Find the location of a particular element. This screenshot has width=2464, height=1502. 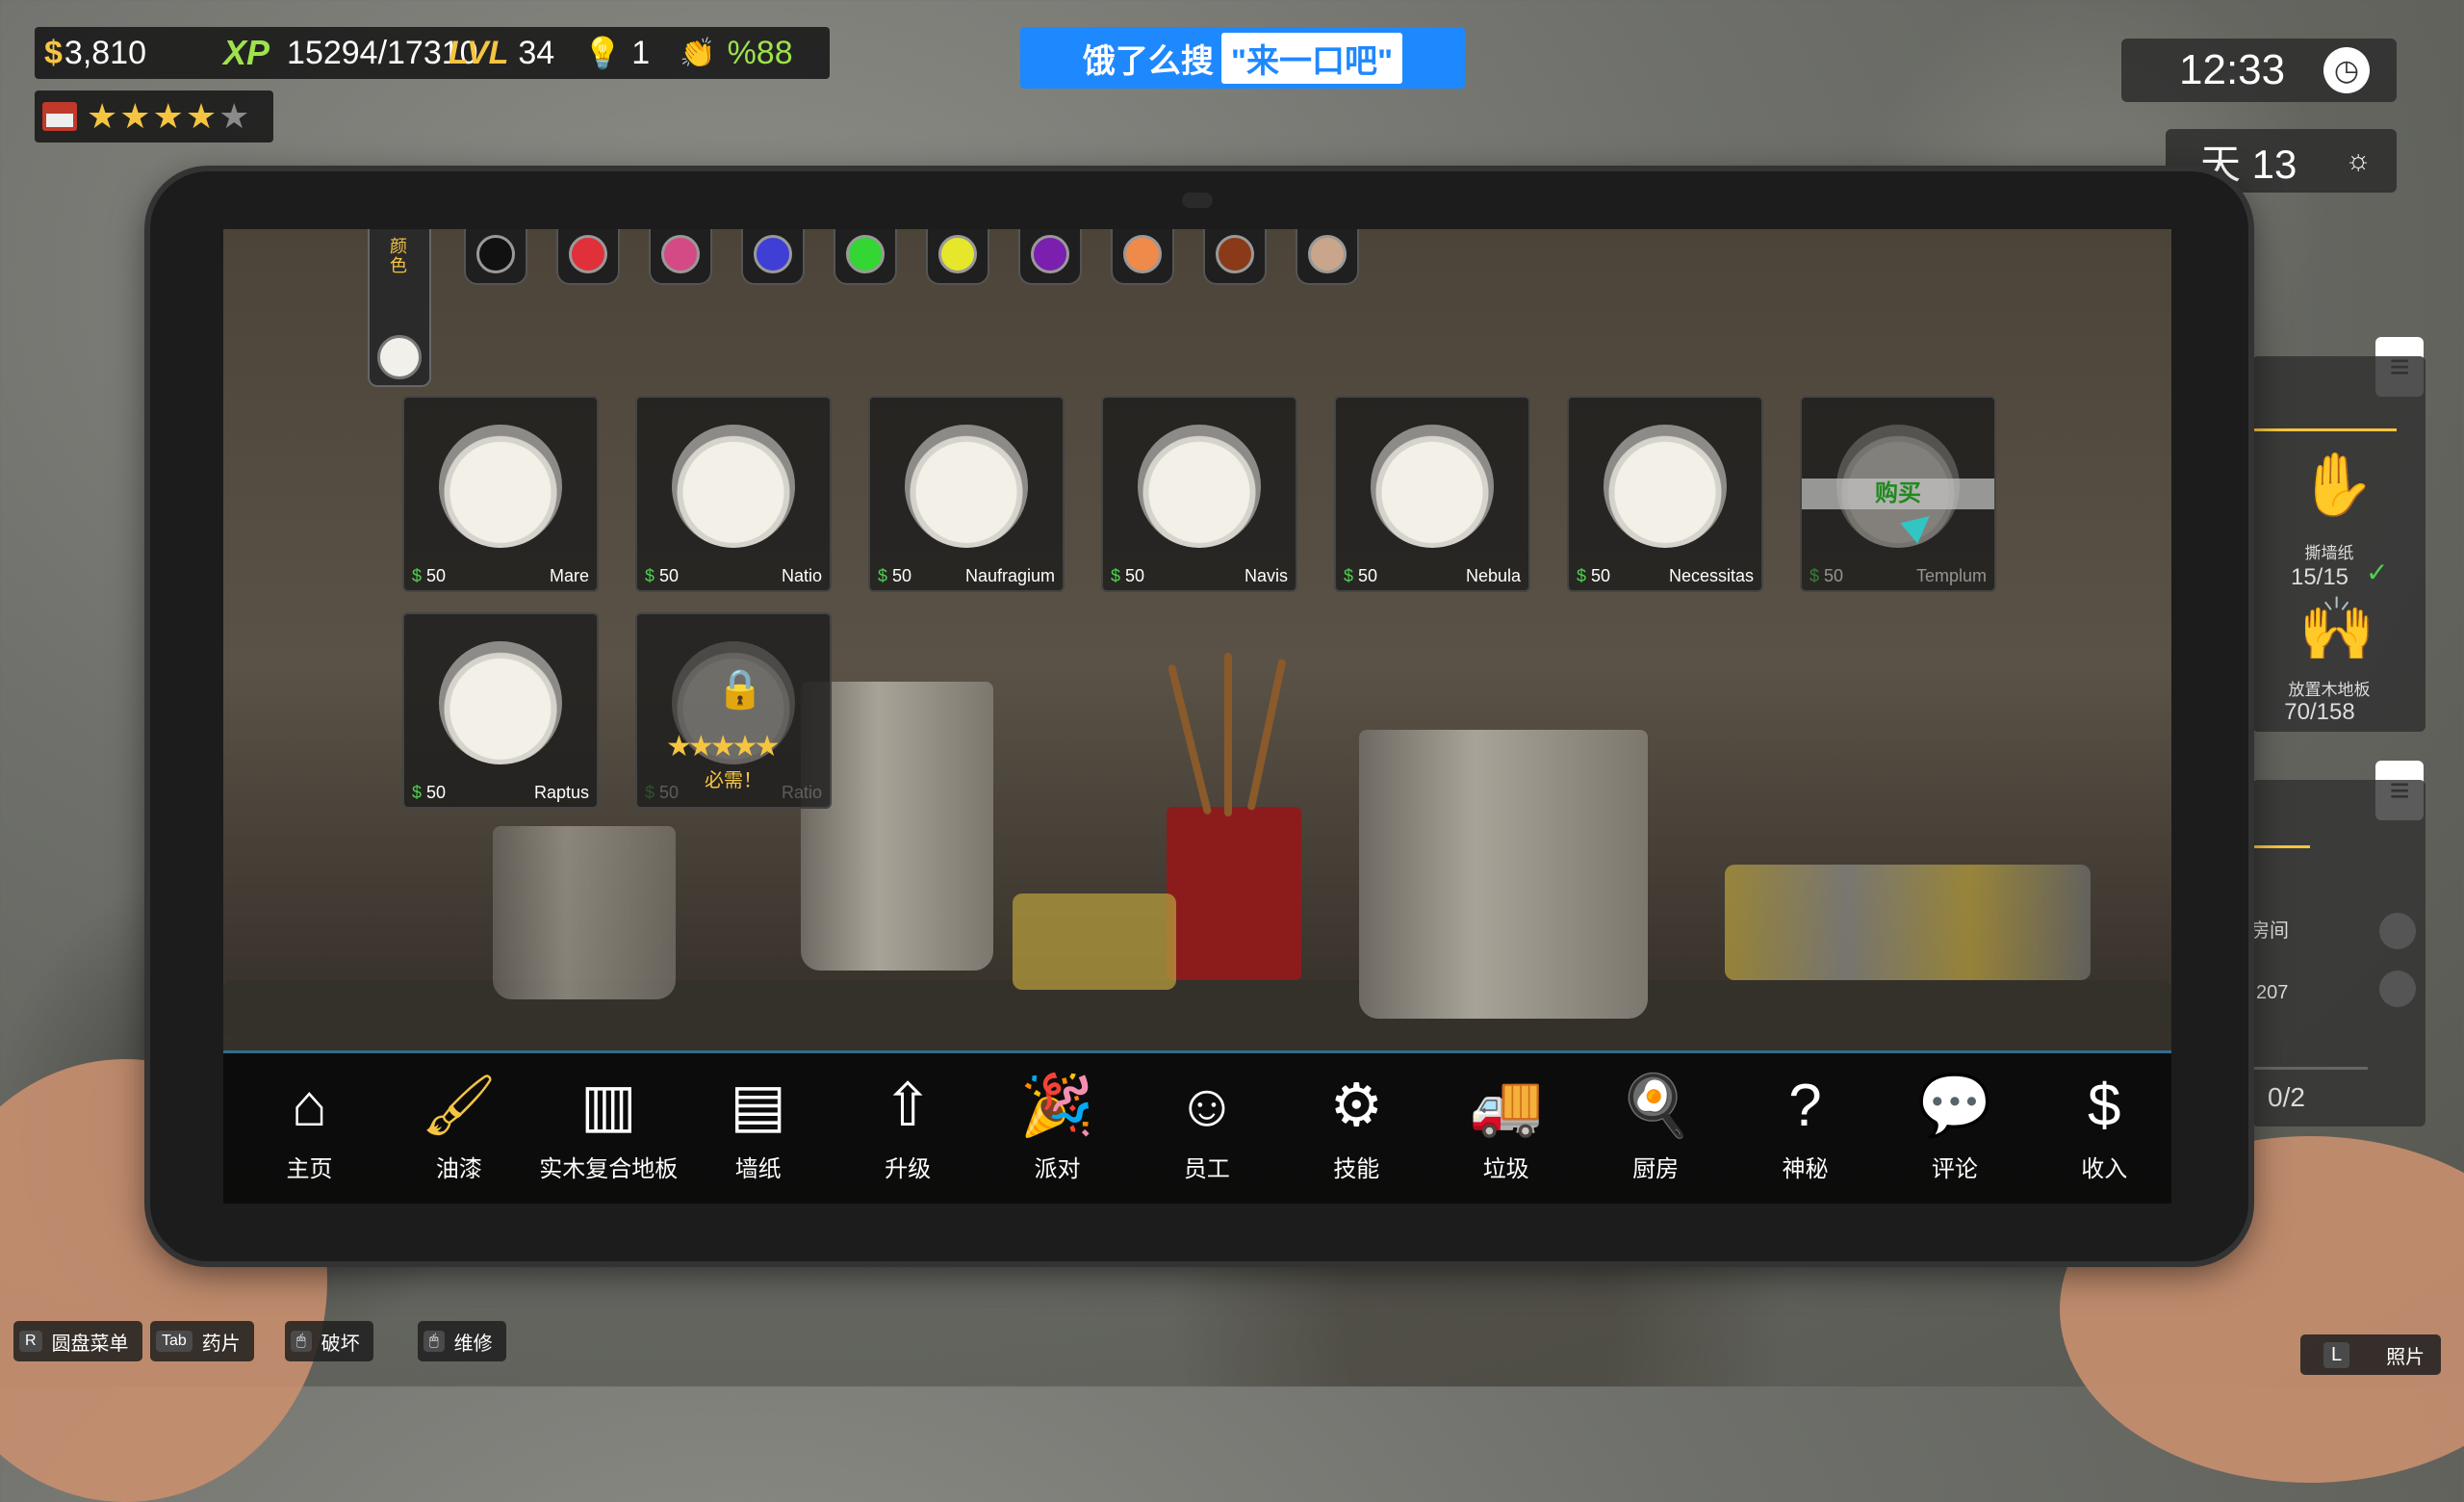

background-red-pot is located at coordinates (1234, 893).